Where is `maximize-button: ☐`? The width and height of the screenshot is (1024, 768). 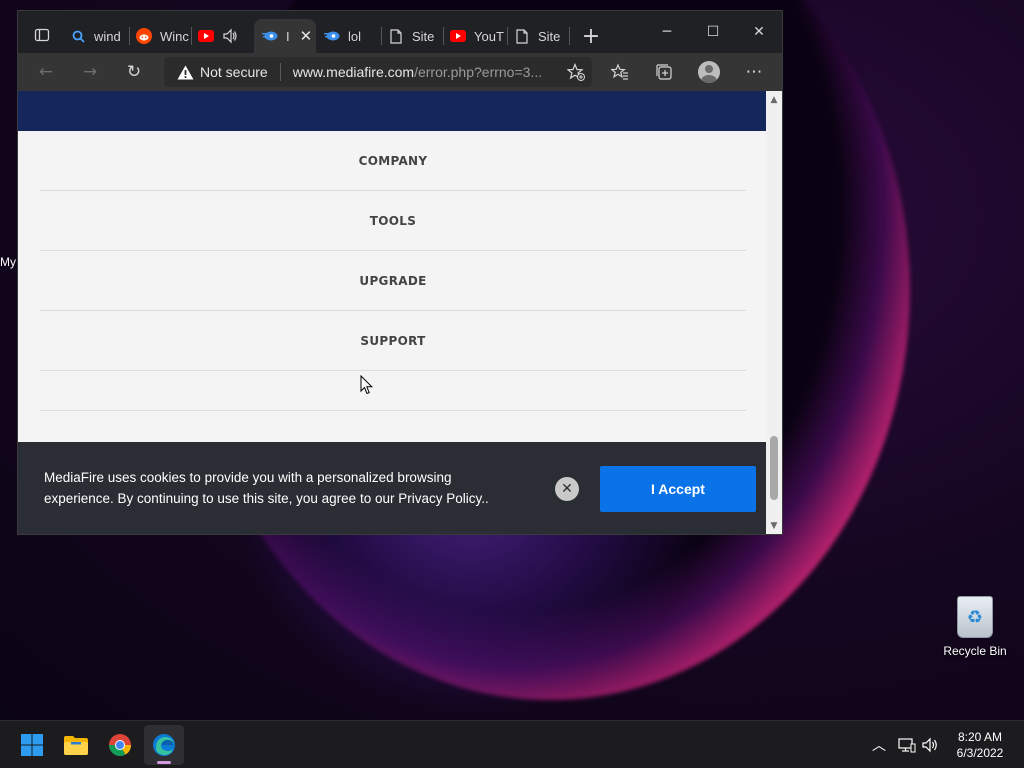 maximize-button: ☐ is located at coordinates (713, 32).